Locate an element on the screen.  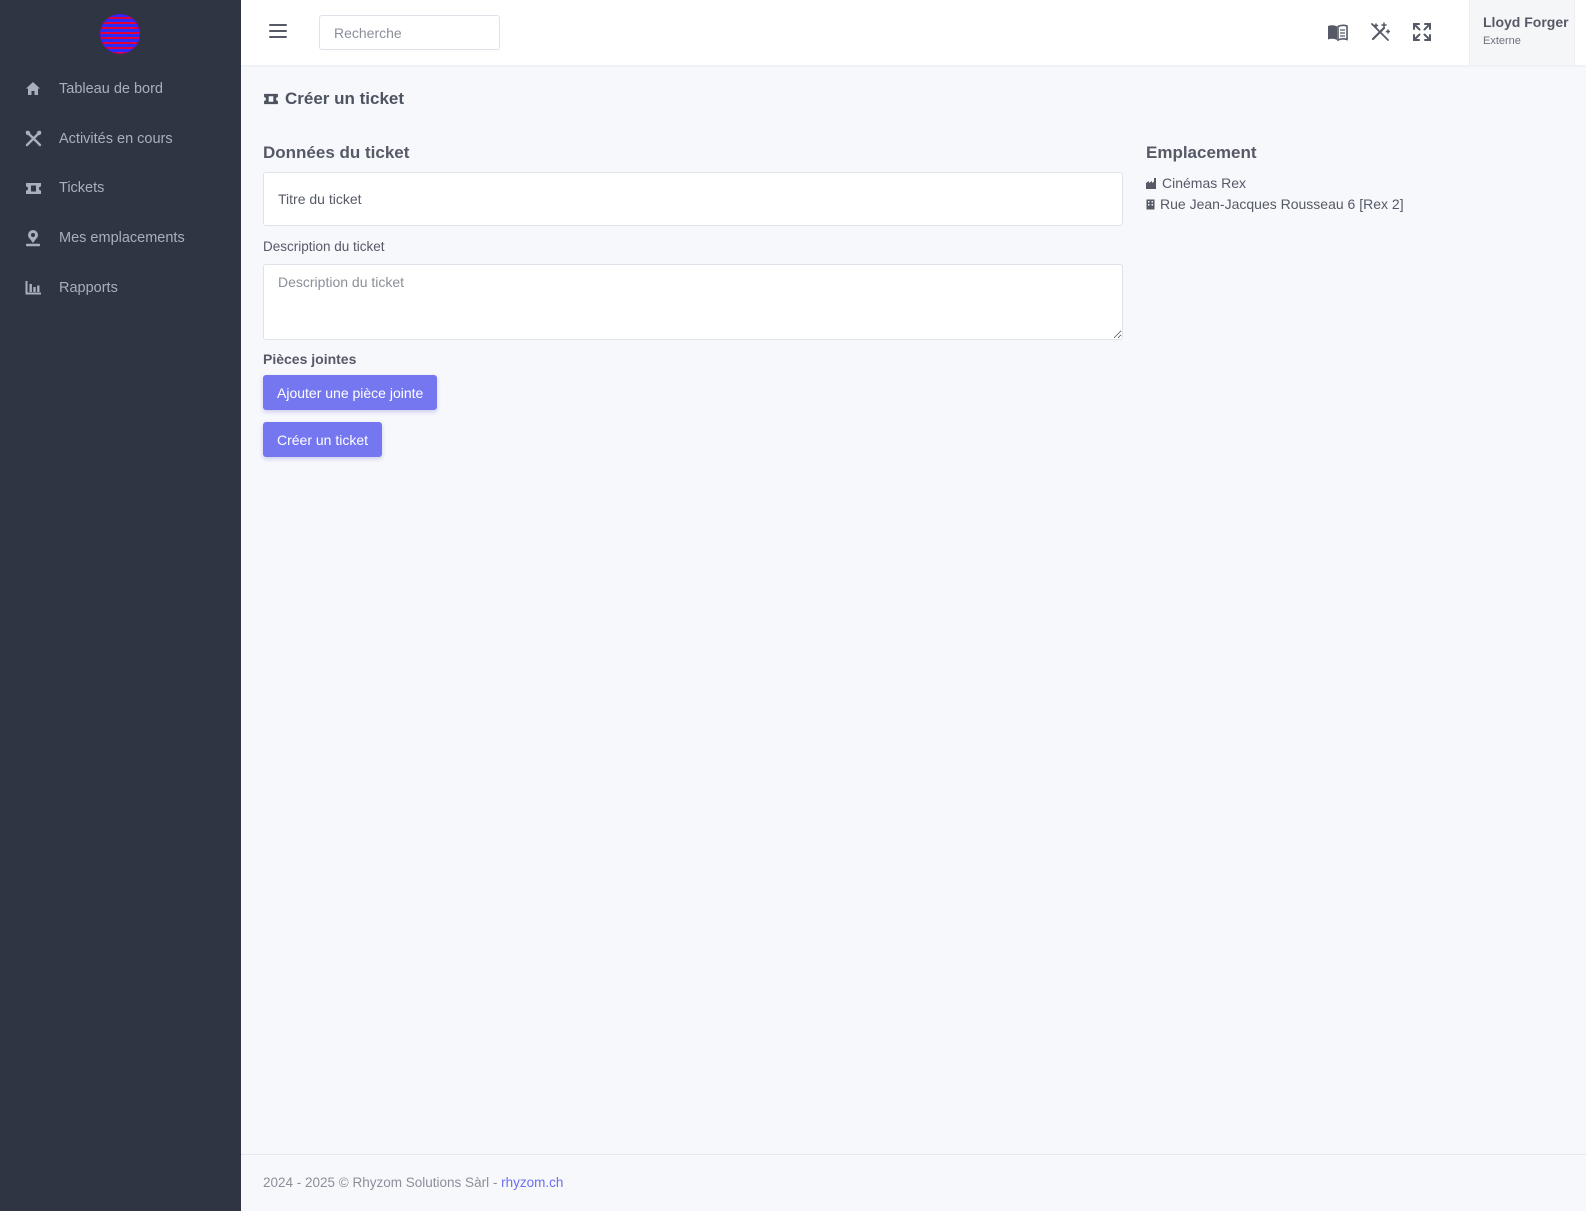
page-title-text: Créer un ticket is located at coordinates (345, 98).